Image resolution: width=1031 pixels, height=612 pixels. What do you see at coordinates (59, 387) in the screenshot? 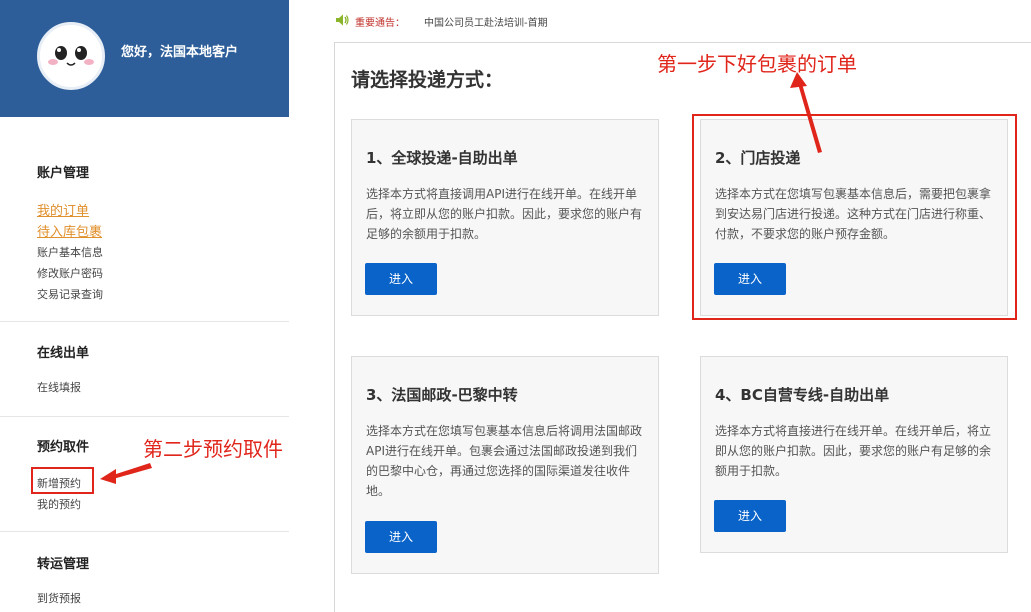
I see `sidebar-item-online-fill: 在线填报` at bounding box center [59, 387].